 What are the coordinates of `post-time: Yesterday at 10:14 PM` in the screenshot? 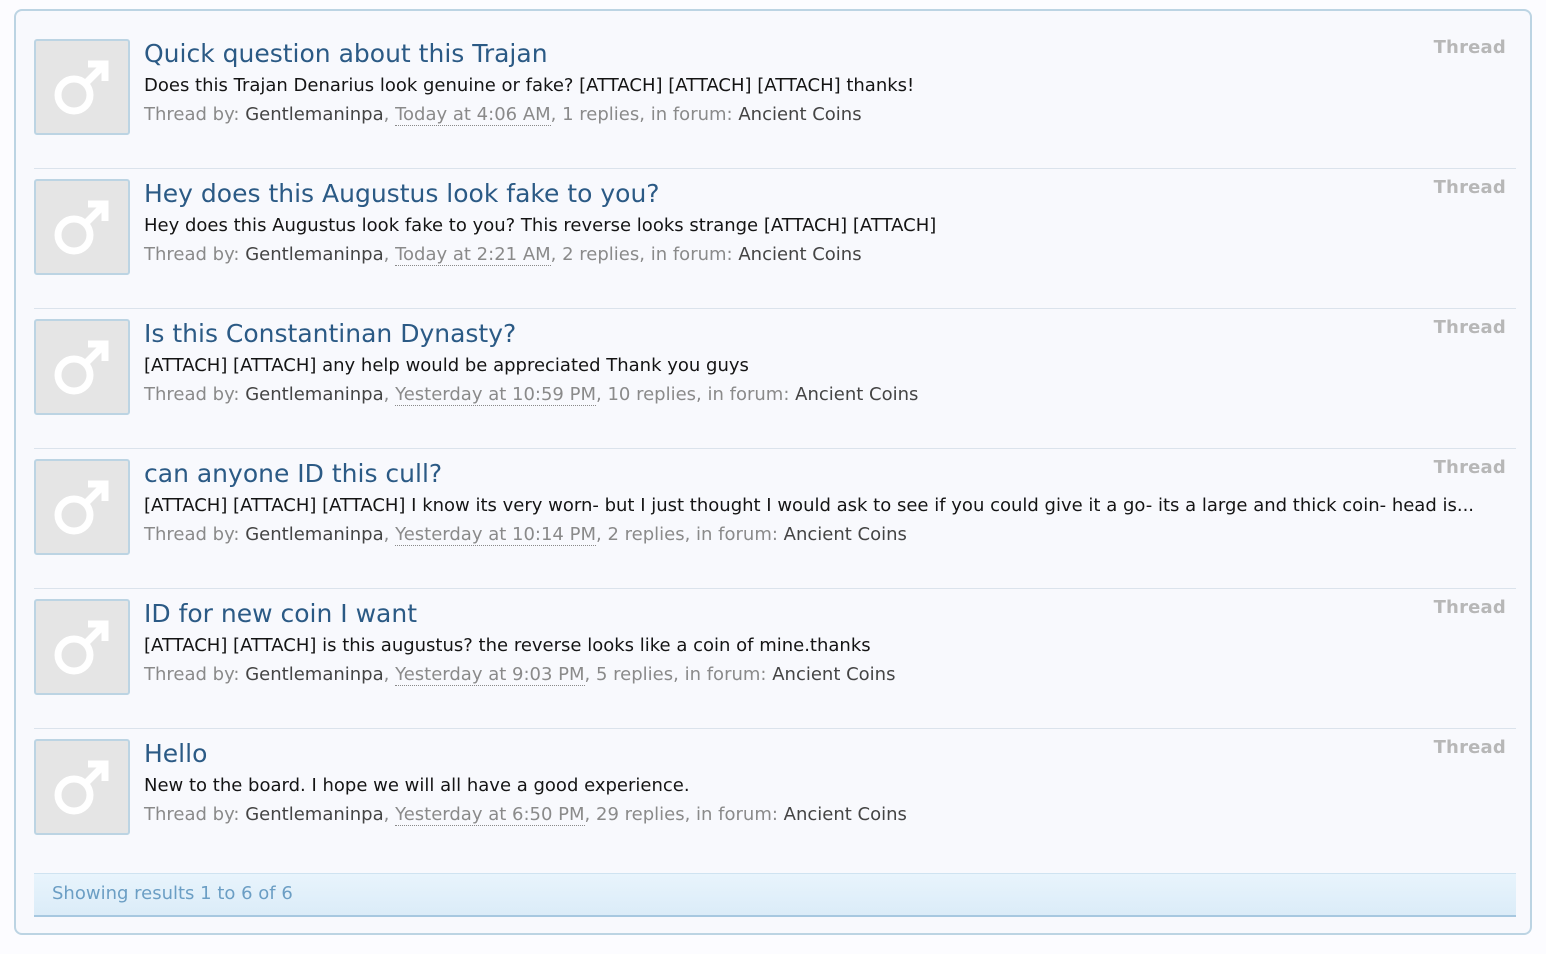 It's located at (495, 535).